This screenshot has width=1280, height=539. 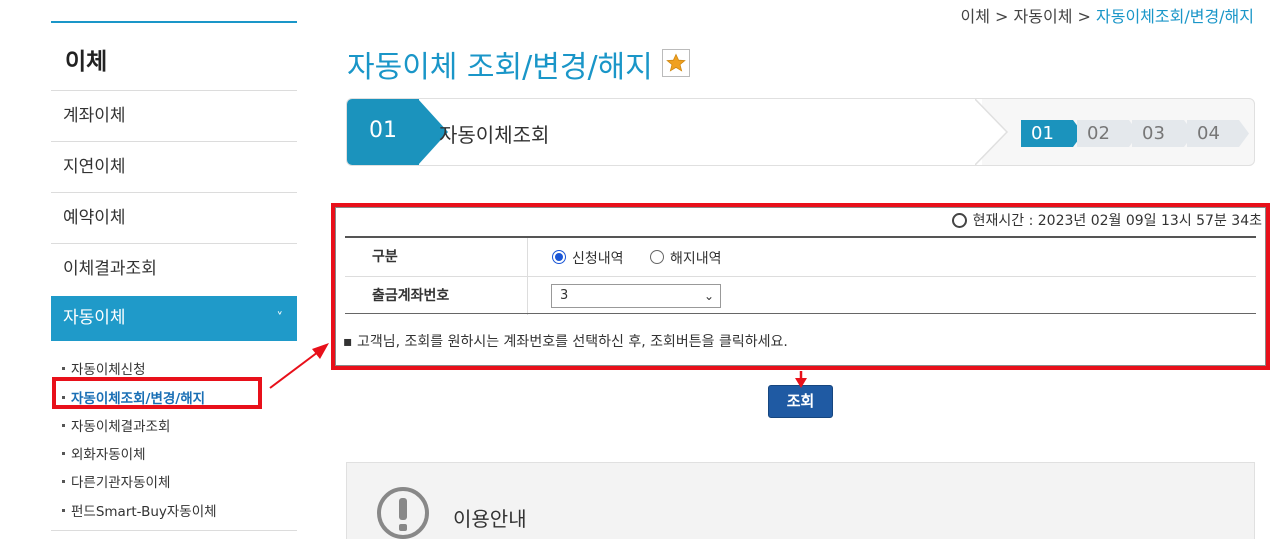 What do you see at coordinates (403, 513) in the screenshot?
I see `exclamation-icon` at bounding box center [403, 513].